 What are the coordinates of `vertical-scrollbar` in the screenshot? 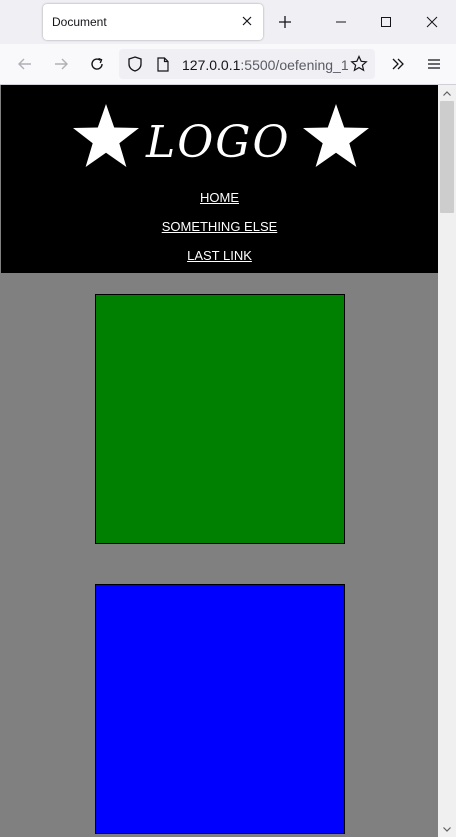 It's located at (447, 461).